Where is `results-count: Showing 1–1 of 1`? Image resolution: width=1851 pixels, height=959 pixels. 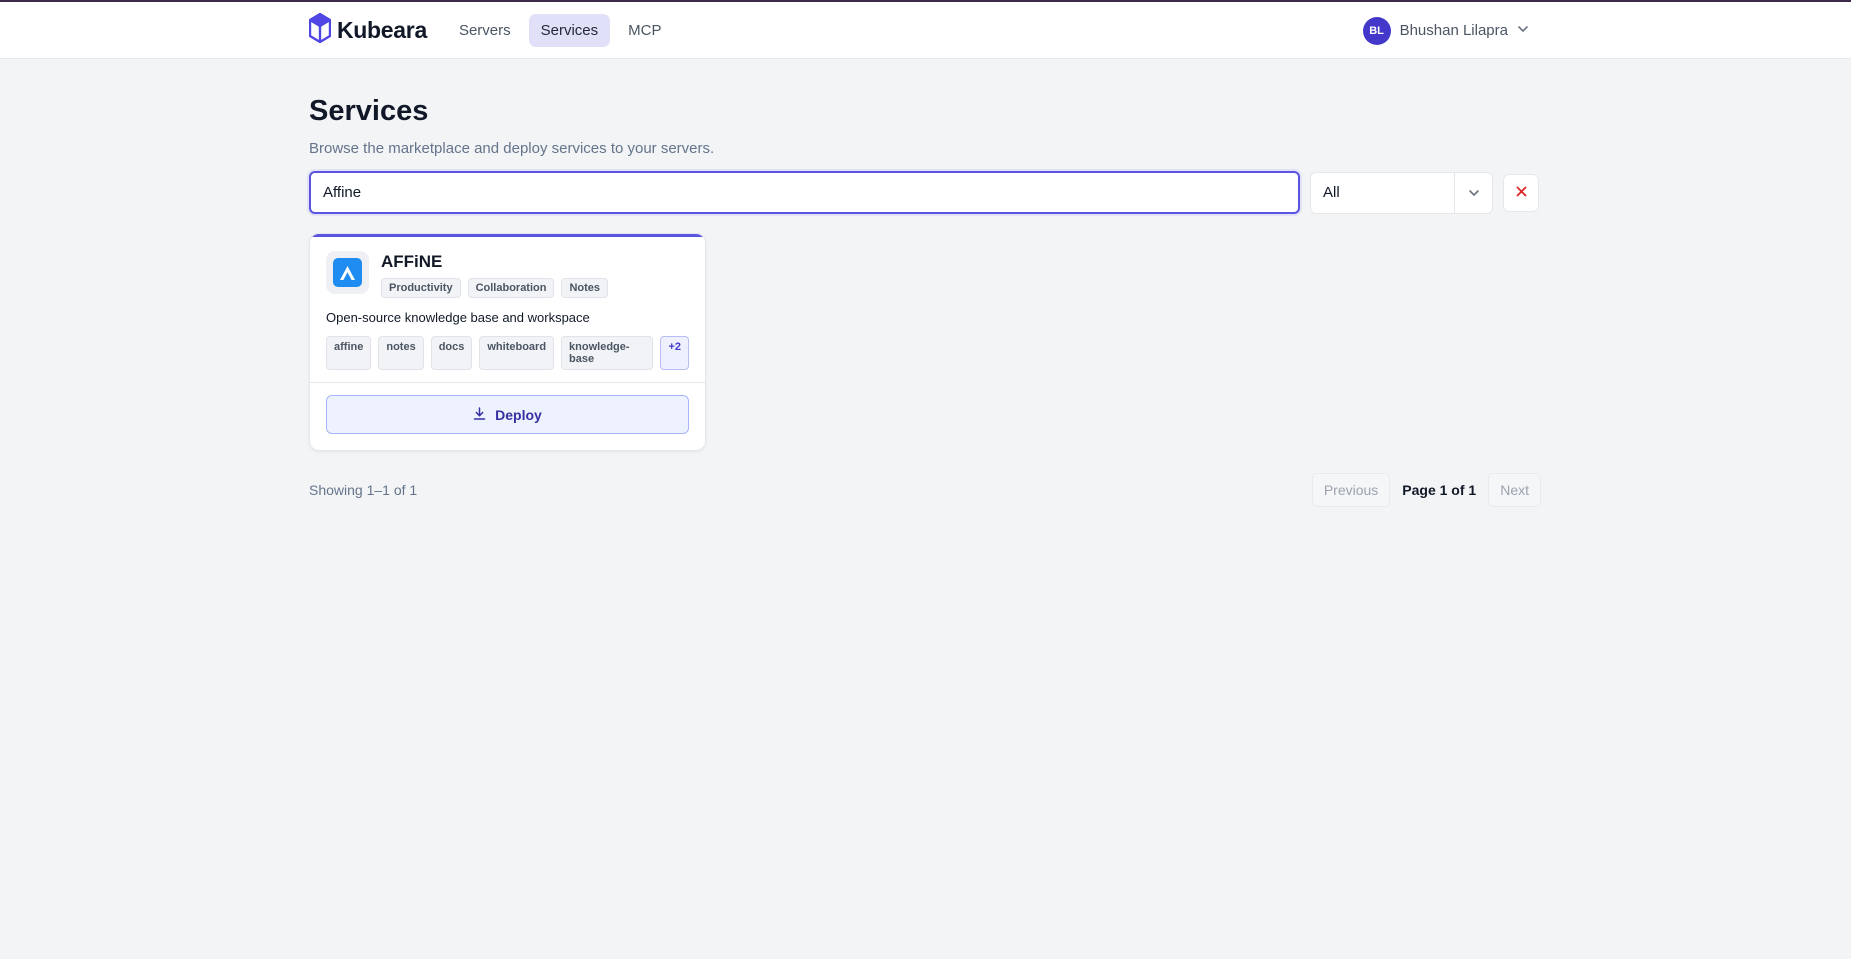
results-count: Showing 1–1 of 1 is located at coordinates (363, 490).